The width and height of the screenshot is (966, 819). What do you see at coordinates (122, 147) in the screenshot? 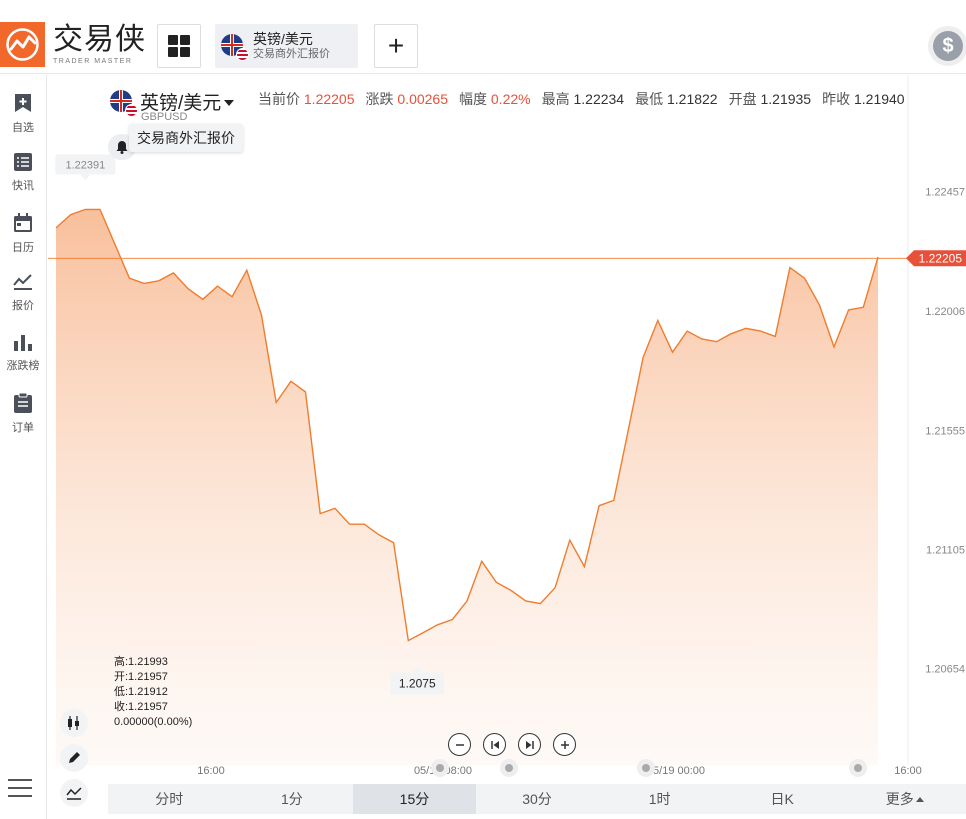
I see `bell-icon` at bounding box center [122, 147].